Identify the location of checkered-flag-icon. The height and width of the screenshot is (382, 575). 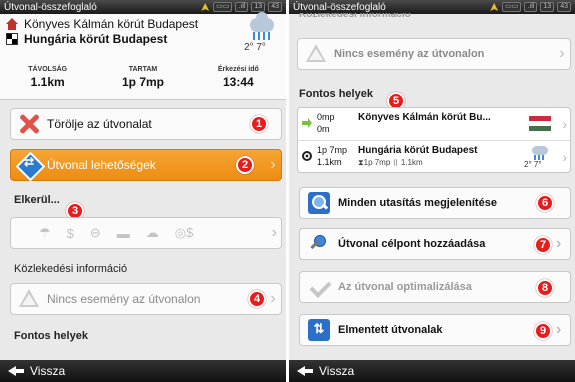
(12, 39).